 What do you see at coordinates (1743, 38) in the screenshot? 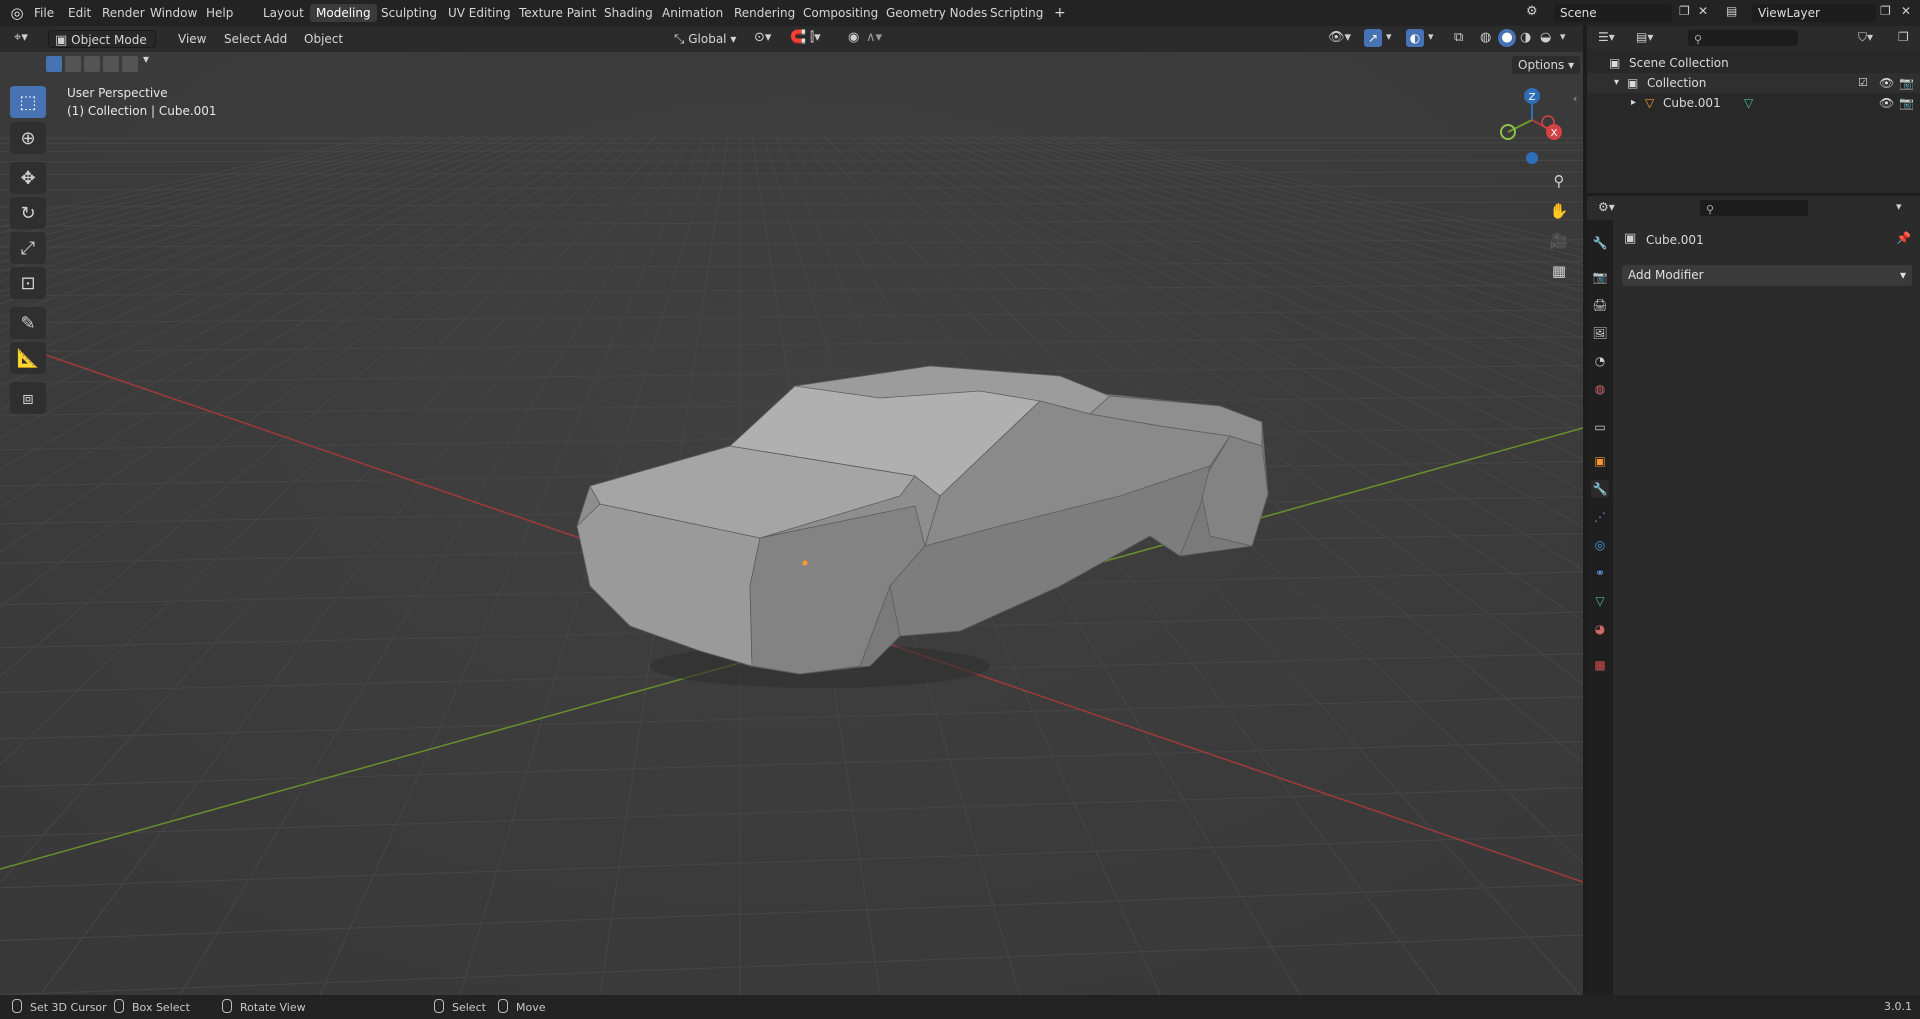
I see `outliner-search-input: ⚲` at bounding box center [1743, 38].